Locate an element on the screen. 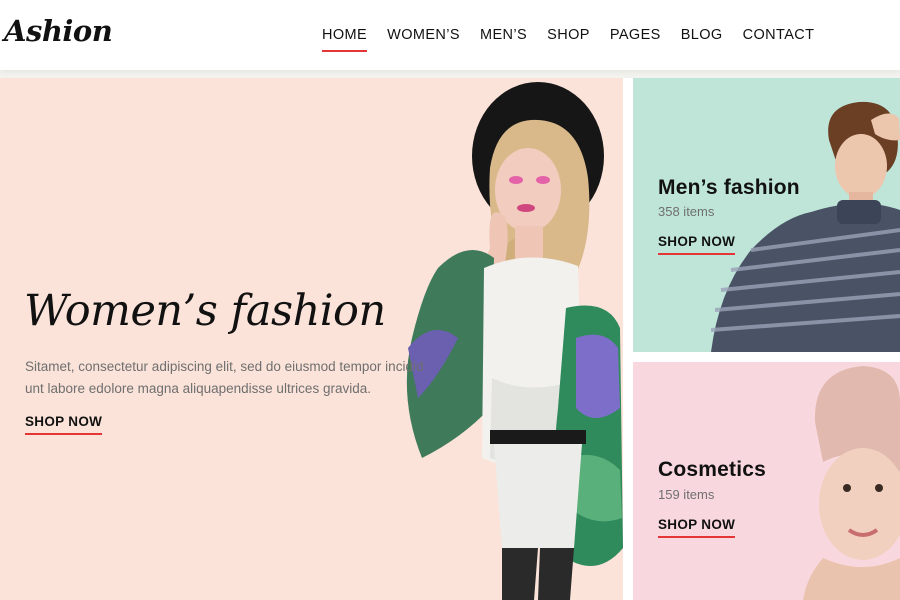  hero-shop-now-link: SHOP NOW is located at coordinates (64, 424).